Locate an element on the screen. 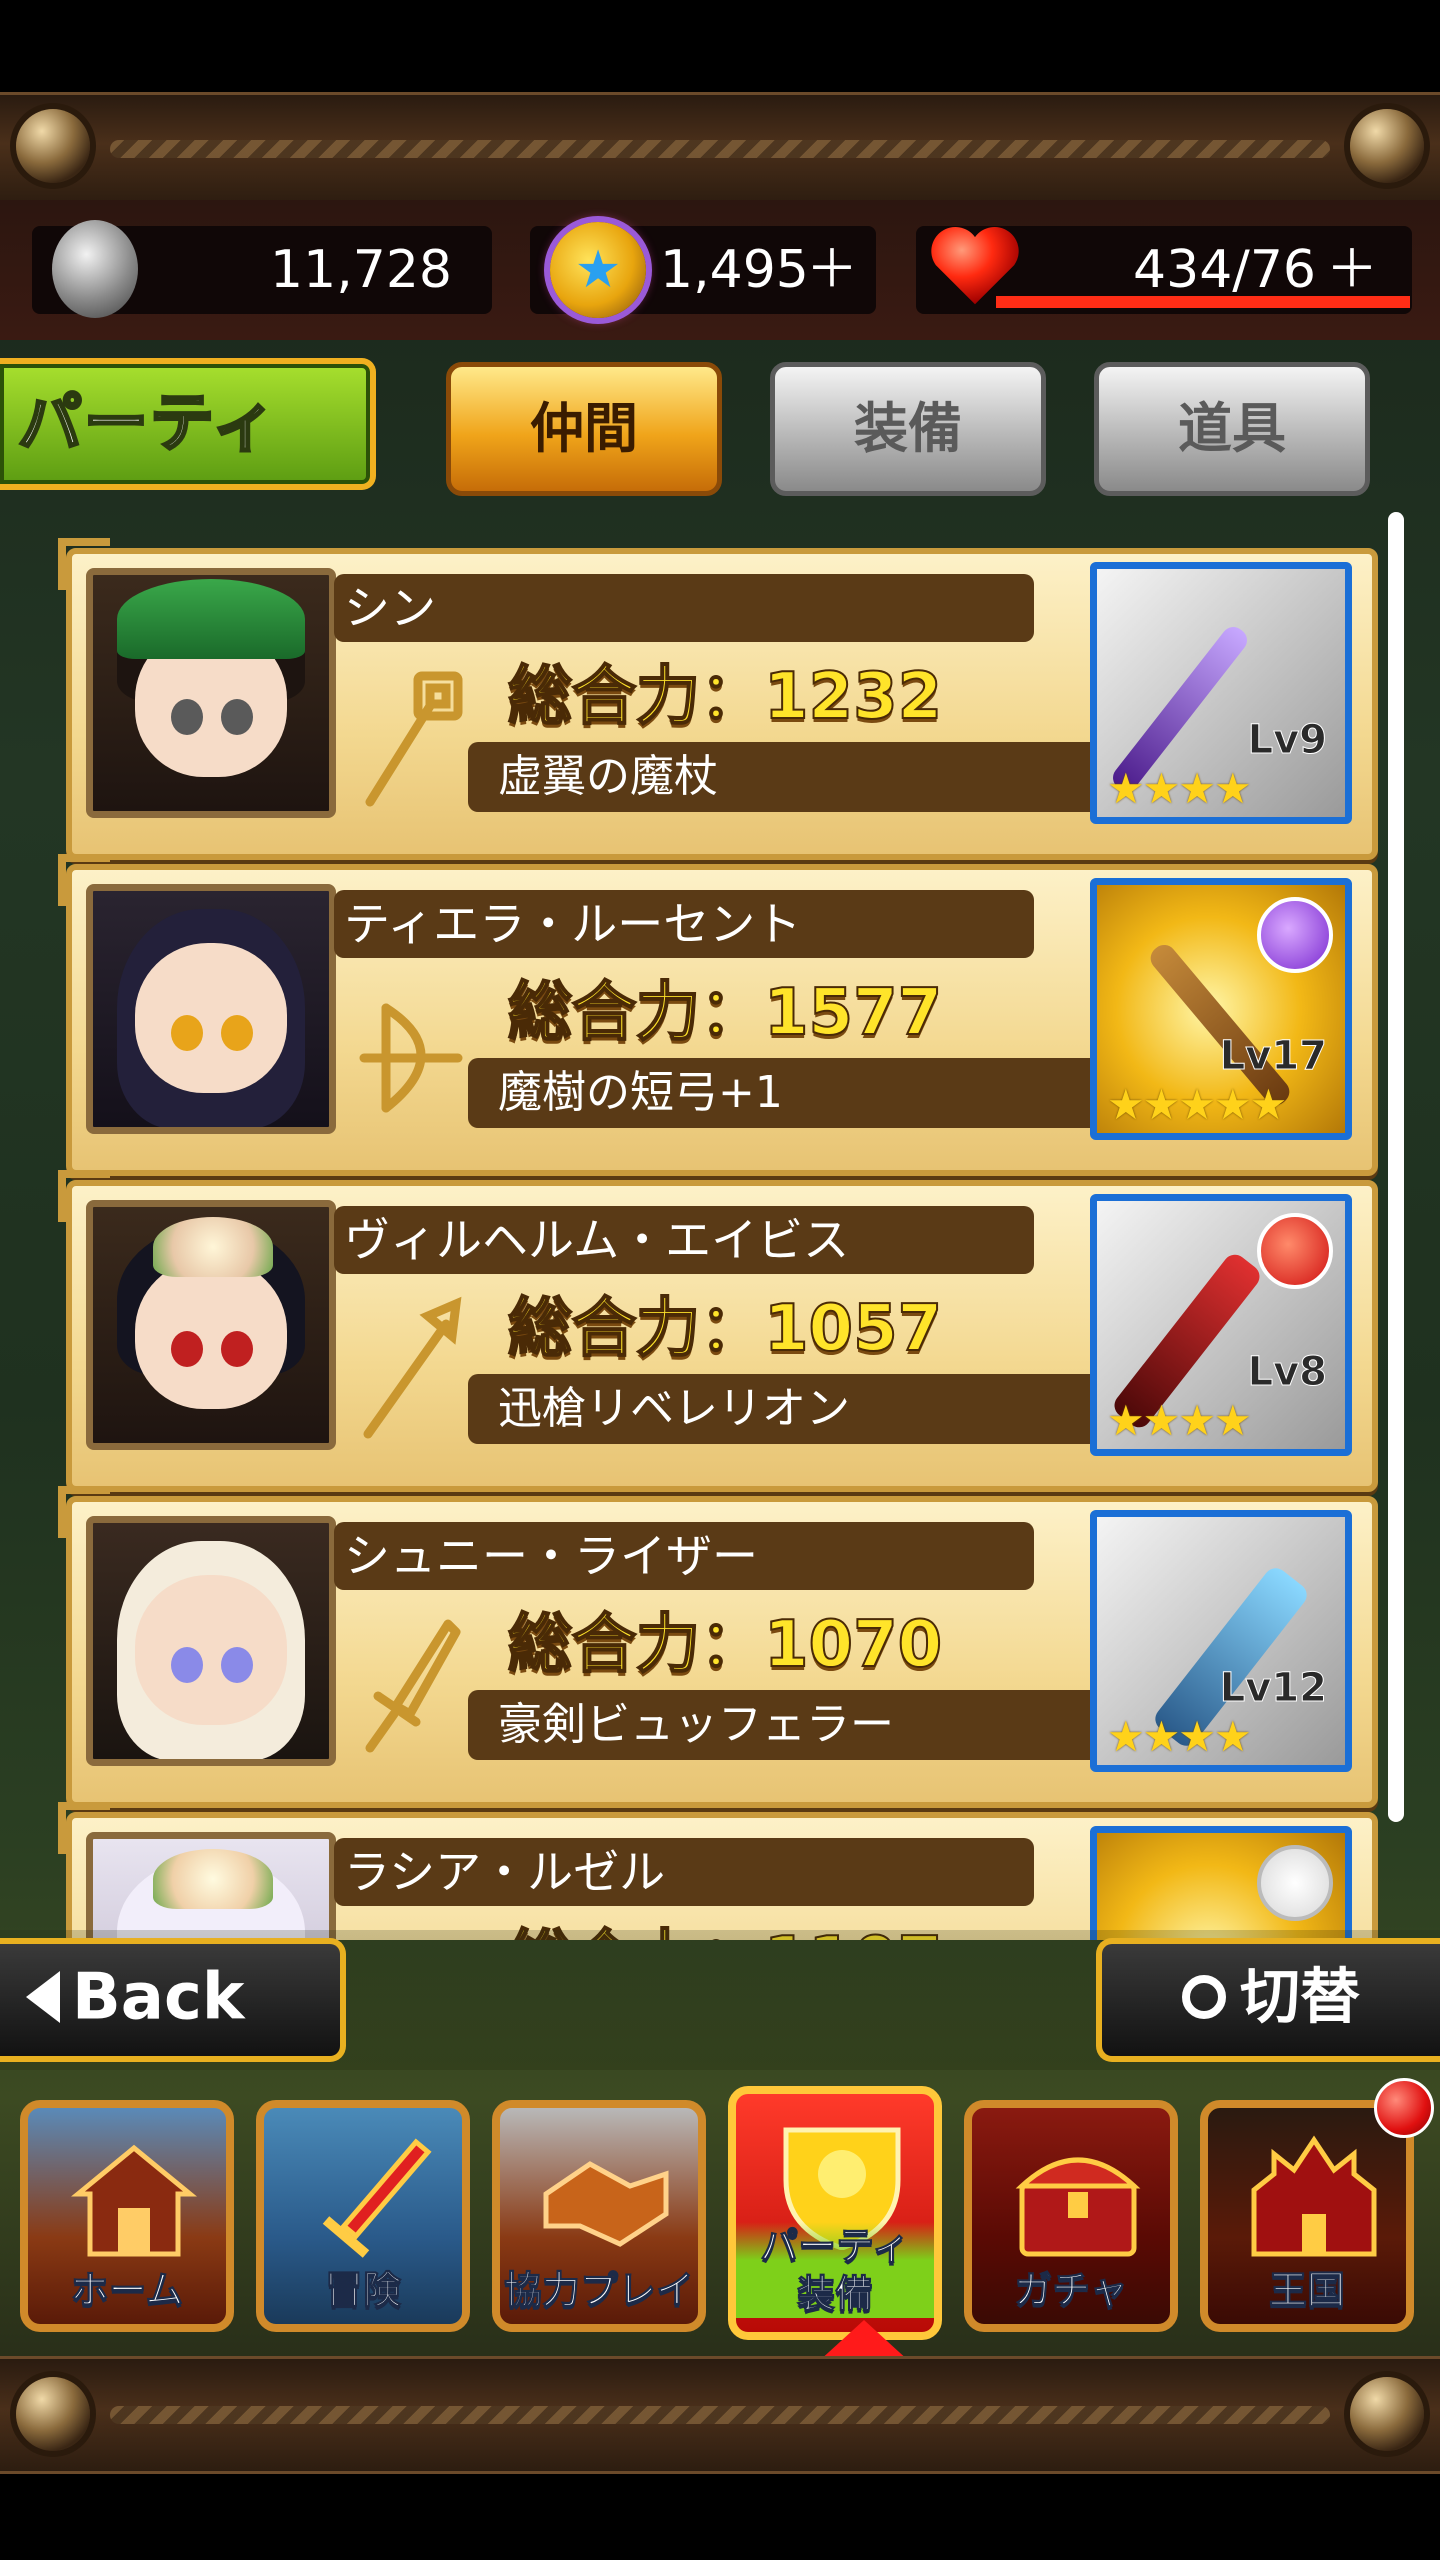 This screenshot has height=2560, width=1440. weapon-slot: Lv8 ★★★★ is located at coordinates (1221, 1325).